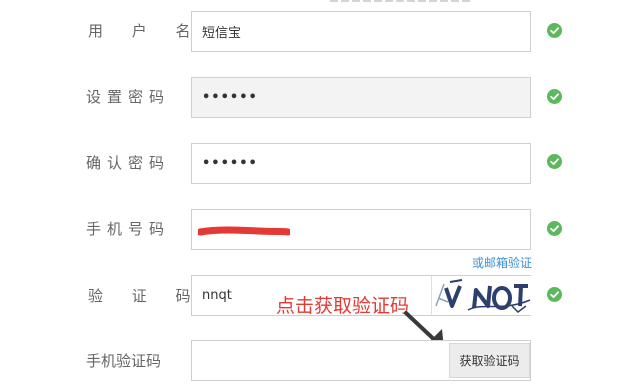 The height and width of the screenshot is (387, 626). Describe the element at coordinates (222, 33) in the screenshot. I see `username-value: 短信宝` at that location.